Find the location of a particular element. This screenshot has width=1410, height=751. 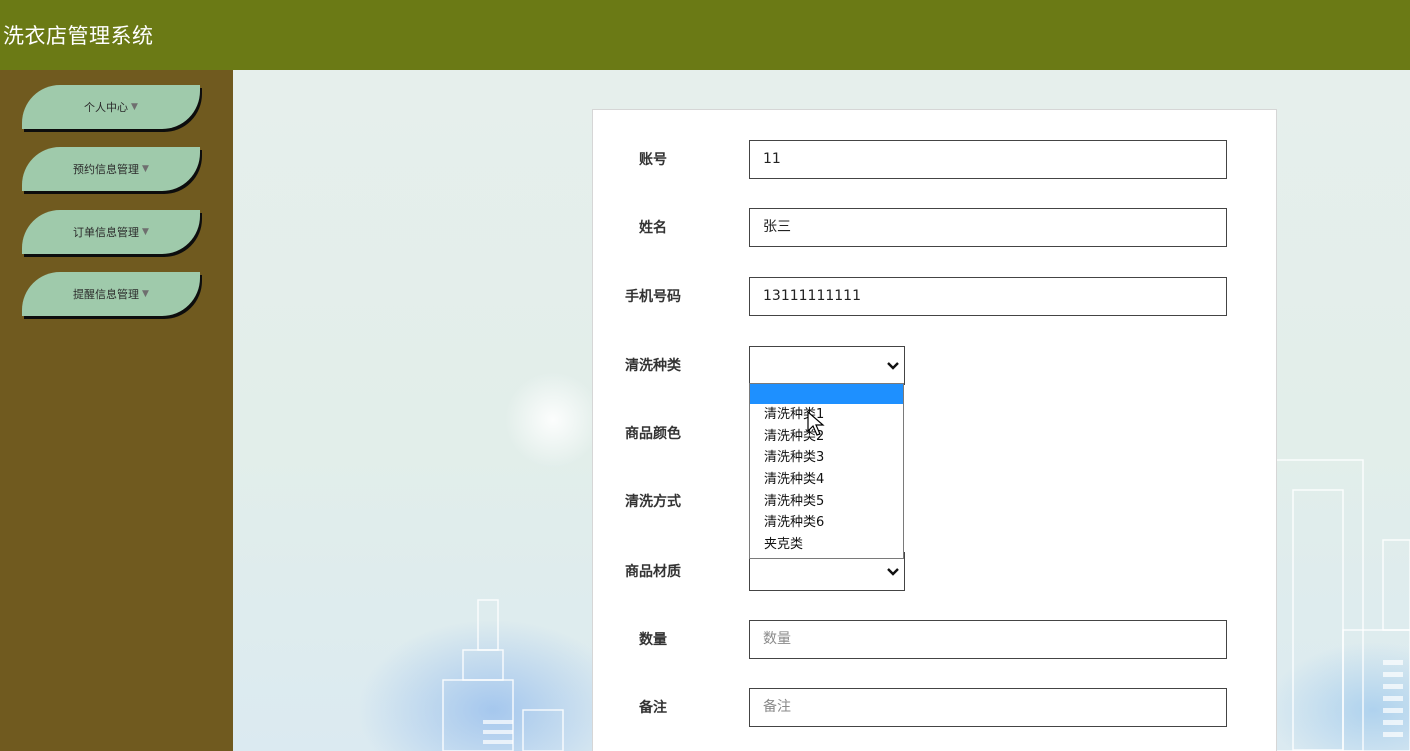

name-label: 姓名 is located at coordinates (653, 228).